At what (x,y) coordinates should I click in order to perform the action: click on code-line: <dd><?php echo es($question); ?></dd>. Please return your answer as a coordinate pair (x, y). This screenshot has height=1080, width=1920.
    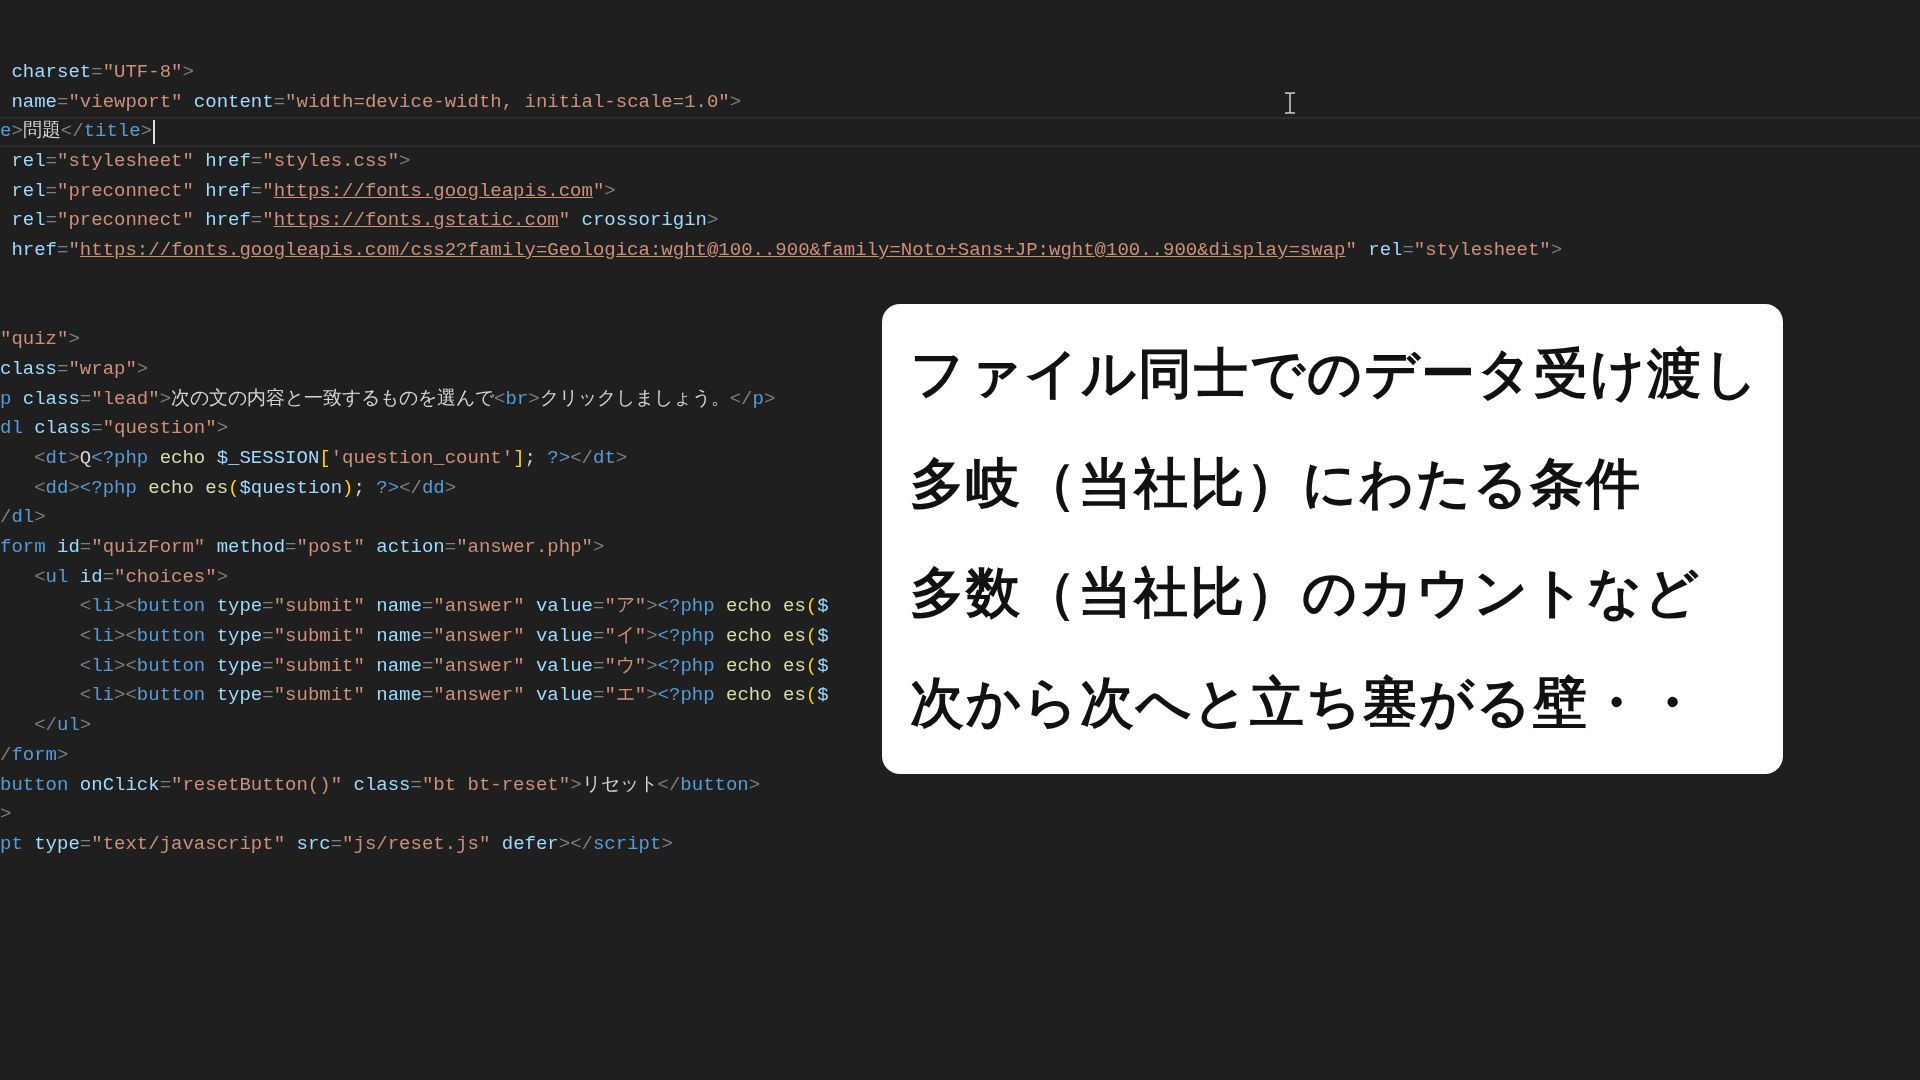
    Looking at the image, I should click on (245, 488).